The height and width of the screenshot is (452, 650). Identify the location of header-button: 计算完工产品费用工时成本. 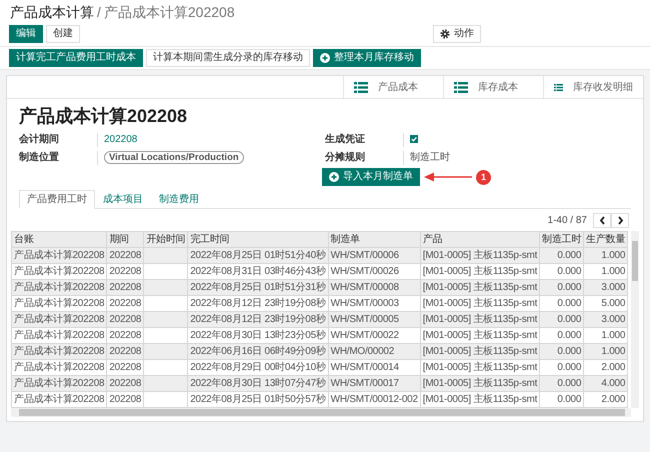
(76, 58).